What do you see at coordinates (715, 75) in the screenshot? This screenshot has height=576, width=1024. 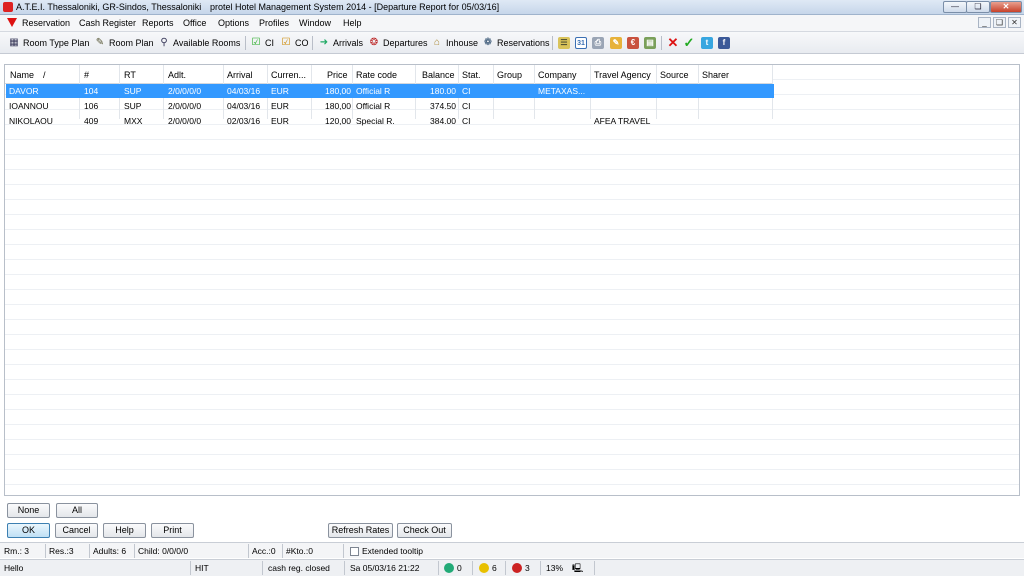 I see `column-header-sharer: Sharer` at bounding box center [715, 75].